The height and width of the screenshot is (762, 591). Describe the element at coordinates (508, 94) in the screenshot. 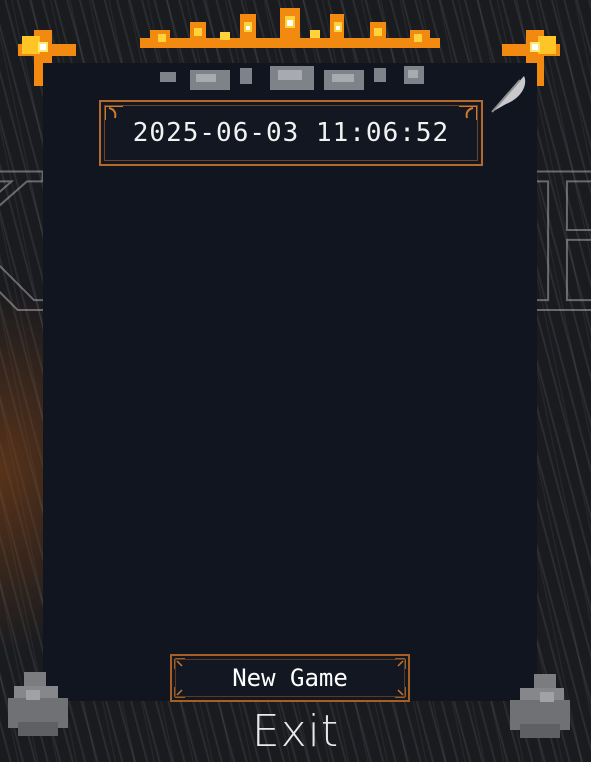

I see `feather-icon` at that location.